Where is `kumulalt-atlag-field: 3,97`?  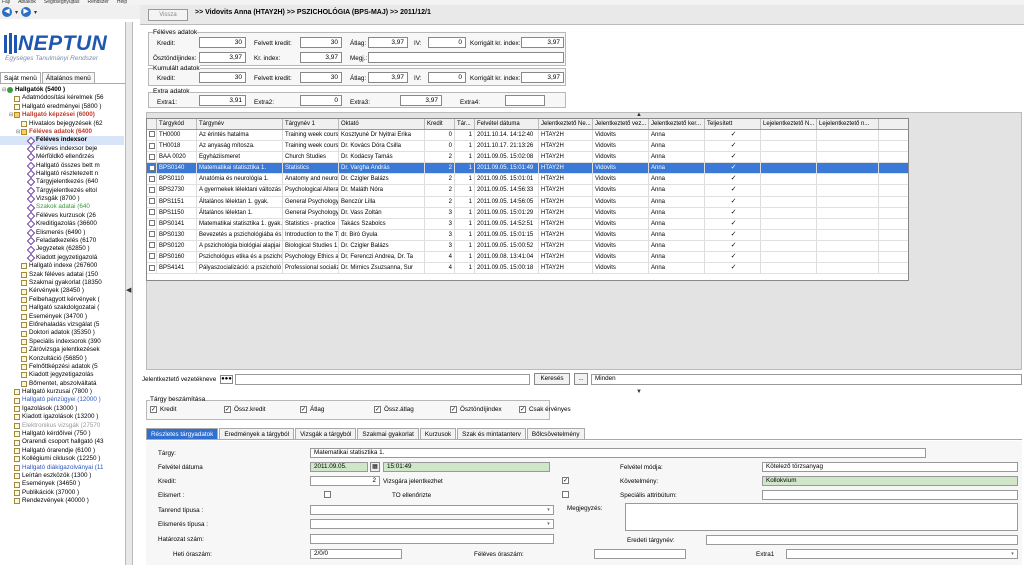 kumulalt-atlag-field: 3,97 is located at coordinates (388, 77).